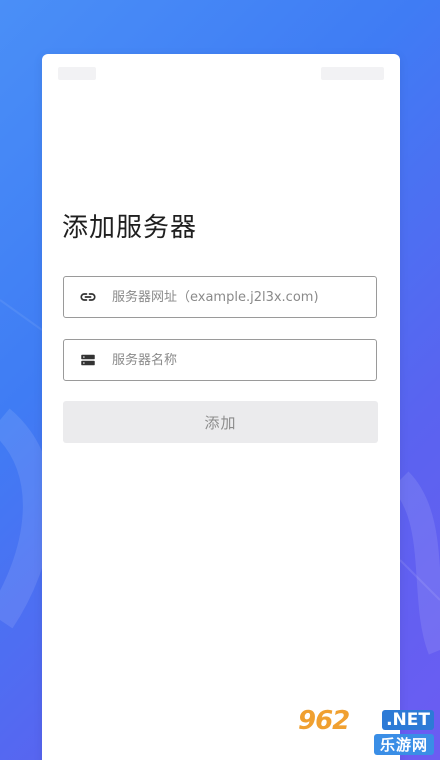  Describe the element at coordinates (324, 721) in the screenshot. I see `watermark-logo: 962` at that location.